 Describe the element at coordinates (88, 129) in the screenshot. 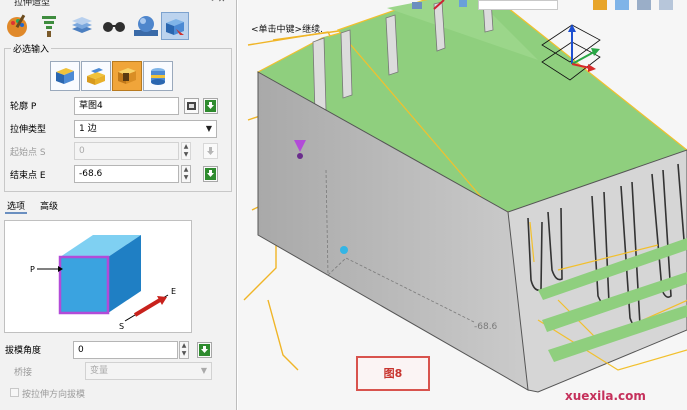

I see `extrude-type-value: 1 边` at that location.